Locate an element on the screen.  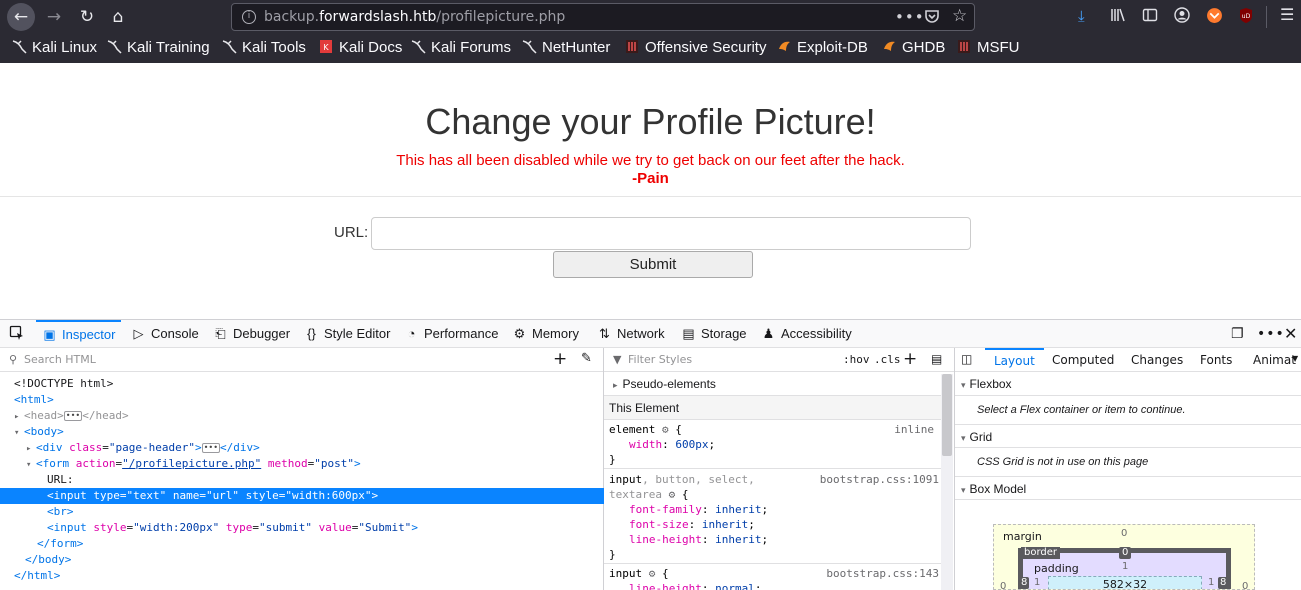
tab-computed: Computed is located at coordinates (1083, 360).